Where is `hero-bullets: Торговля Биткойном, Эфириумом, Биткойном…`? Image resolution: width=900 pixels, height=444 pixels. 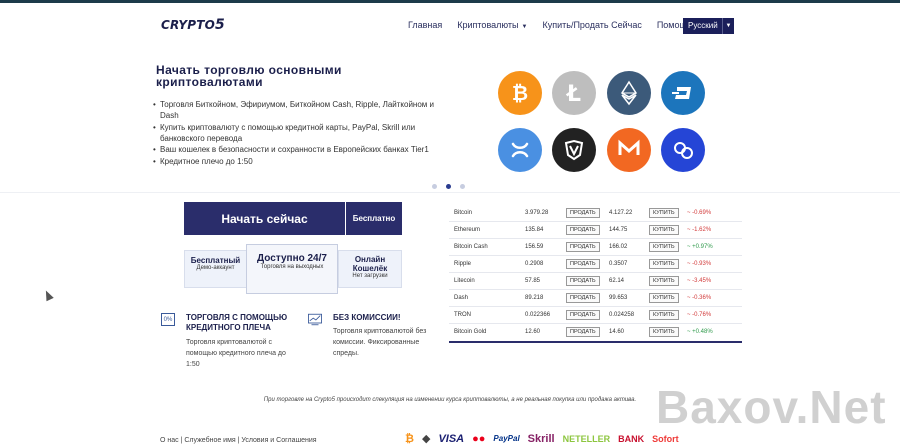
hero-bullets: Торговля Биткойном, Эфириумом, Биткойном… is located at coordinates (296, 133).